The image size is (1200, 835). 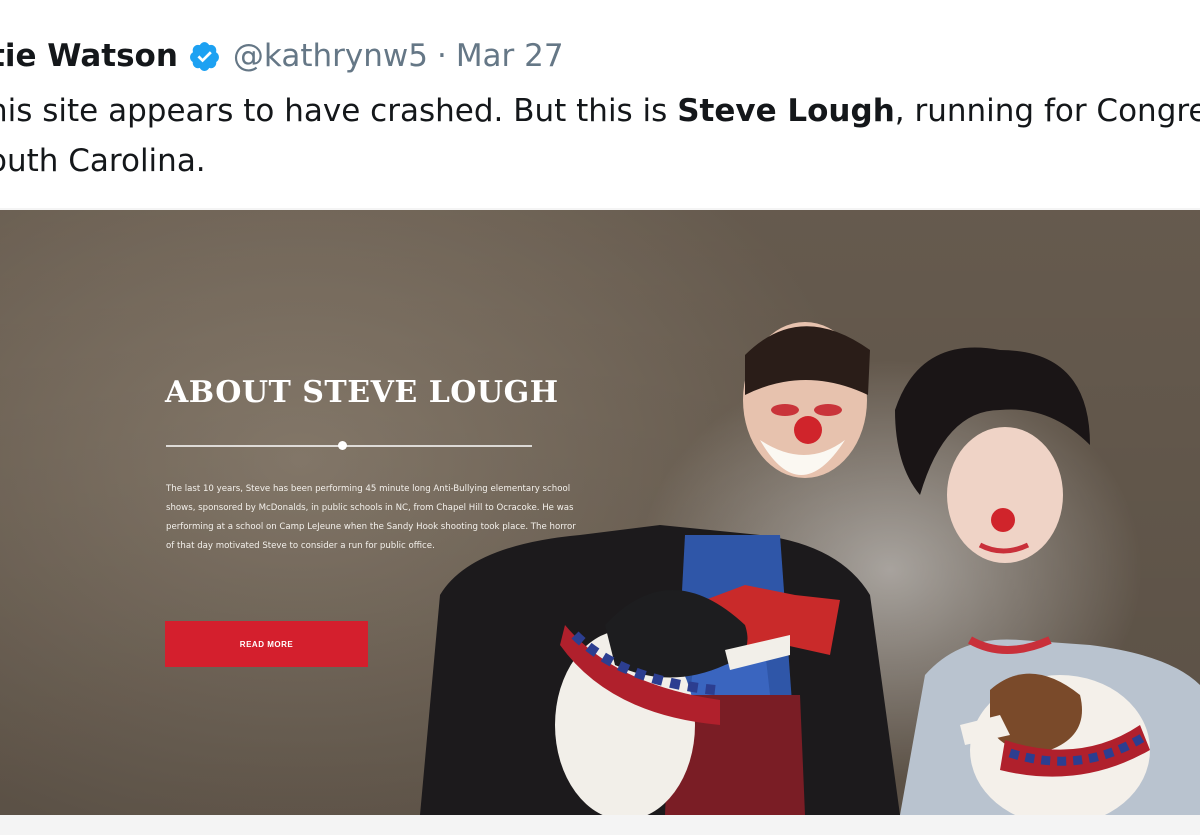 I want to click on tweet-text-post: , running for Congre, so click(x=1047, y=111).